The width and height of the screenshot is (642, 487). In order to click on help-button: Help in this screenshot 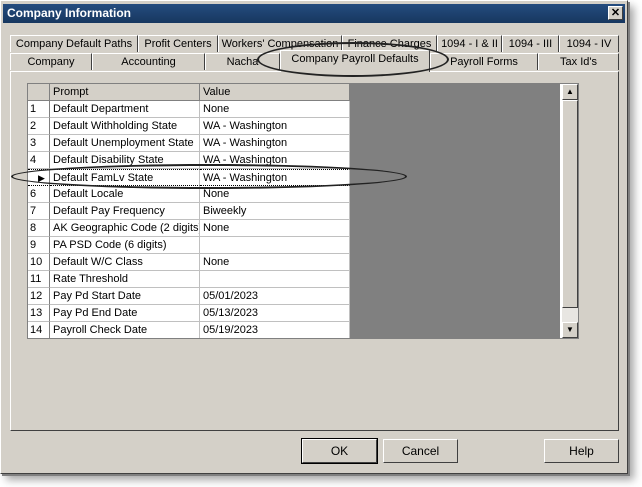, I will do `click(581, 451)`.